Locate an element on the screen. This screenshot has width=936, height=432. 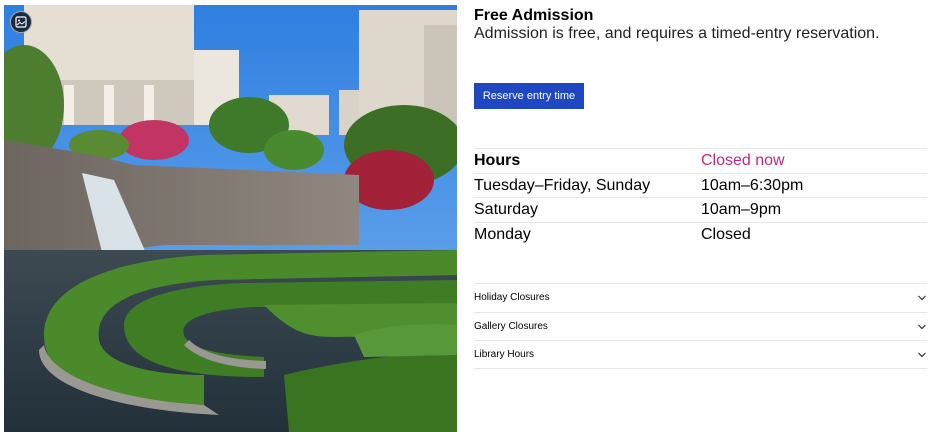
accordion-library-hours: Library Hours is located at coordinates (700, 354).